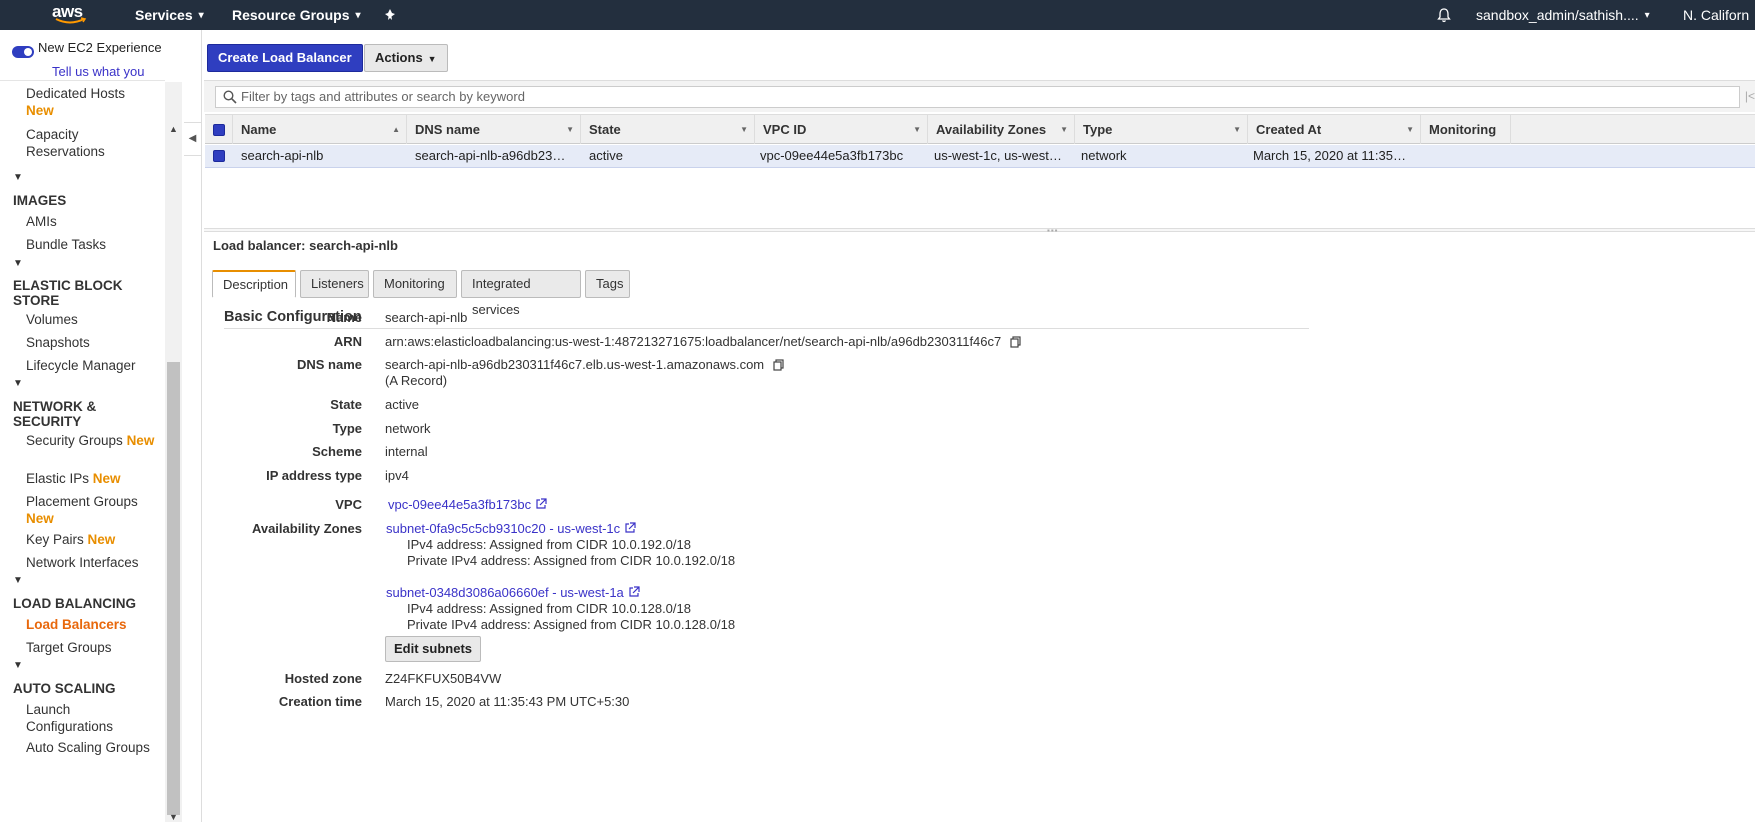  Describe the element at coordinates (766, 328) in the screenshot. I see `section-divider` at that location.